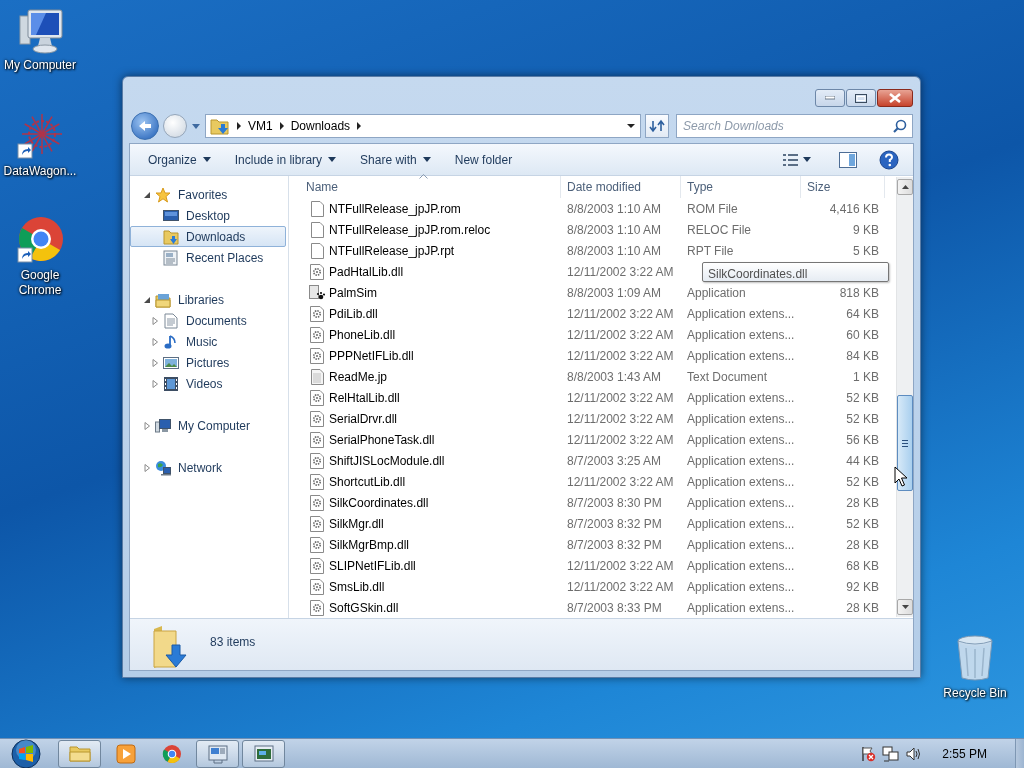  Describe the element at coordinates (372, 565) in the screenshot. I see `file-name: SLIPNetIFLib.dll` at that location.